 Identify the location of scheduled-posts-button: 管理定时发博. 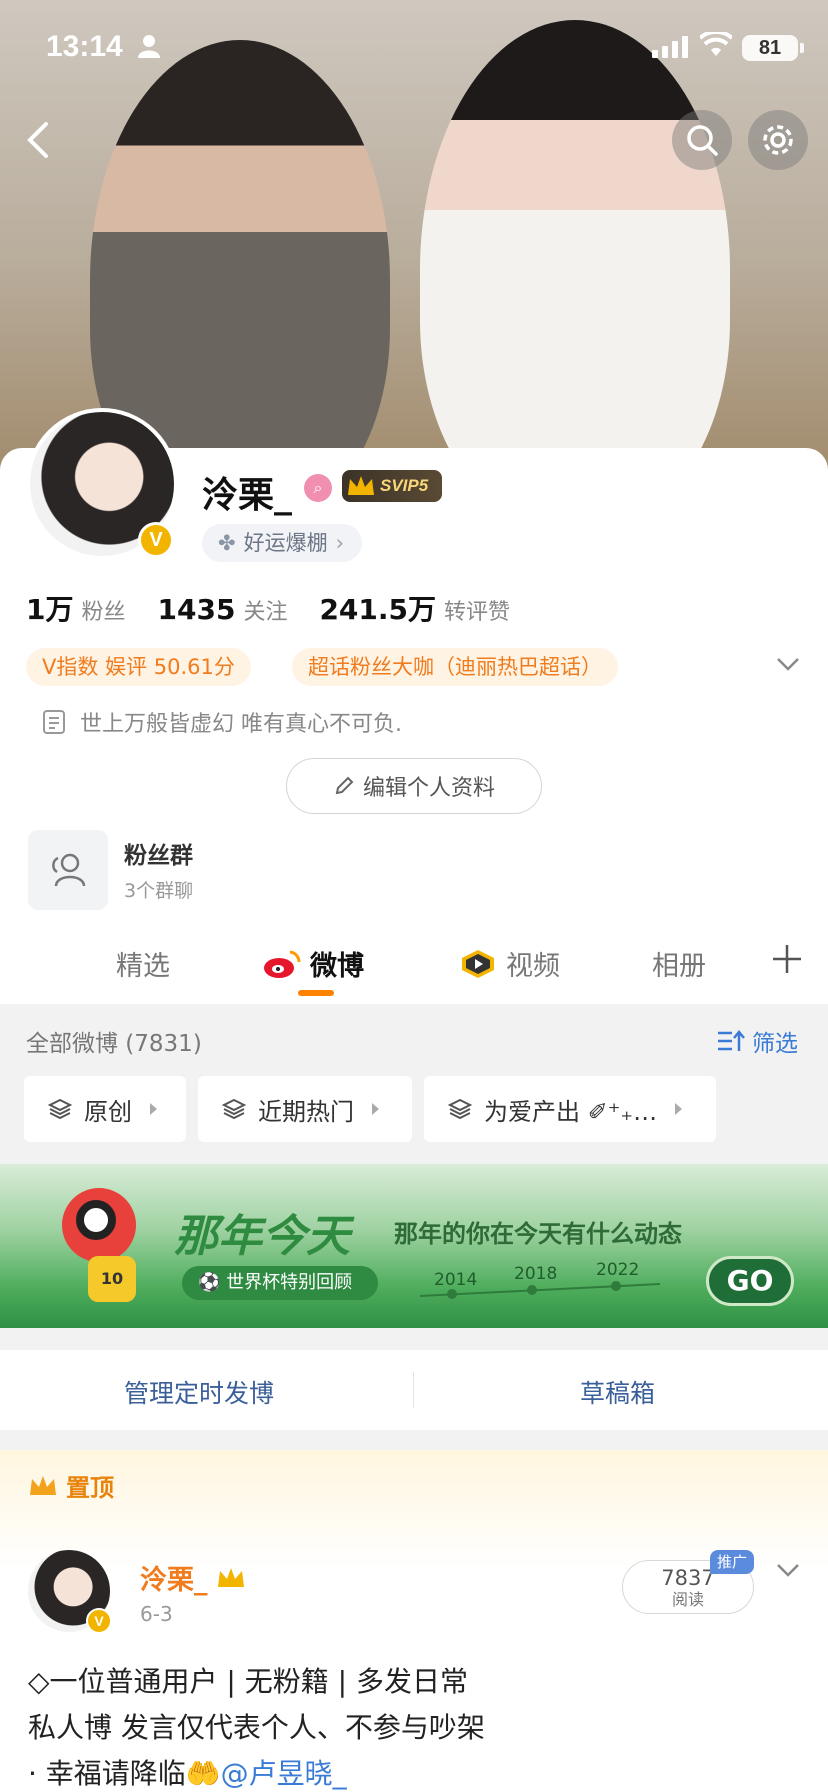
(199, 1392).